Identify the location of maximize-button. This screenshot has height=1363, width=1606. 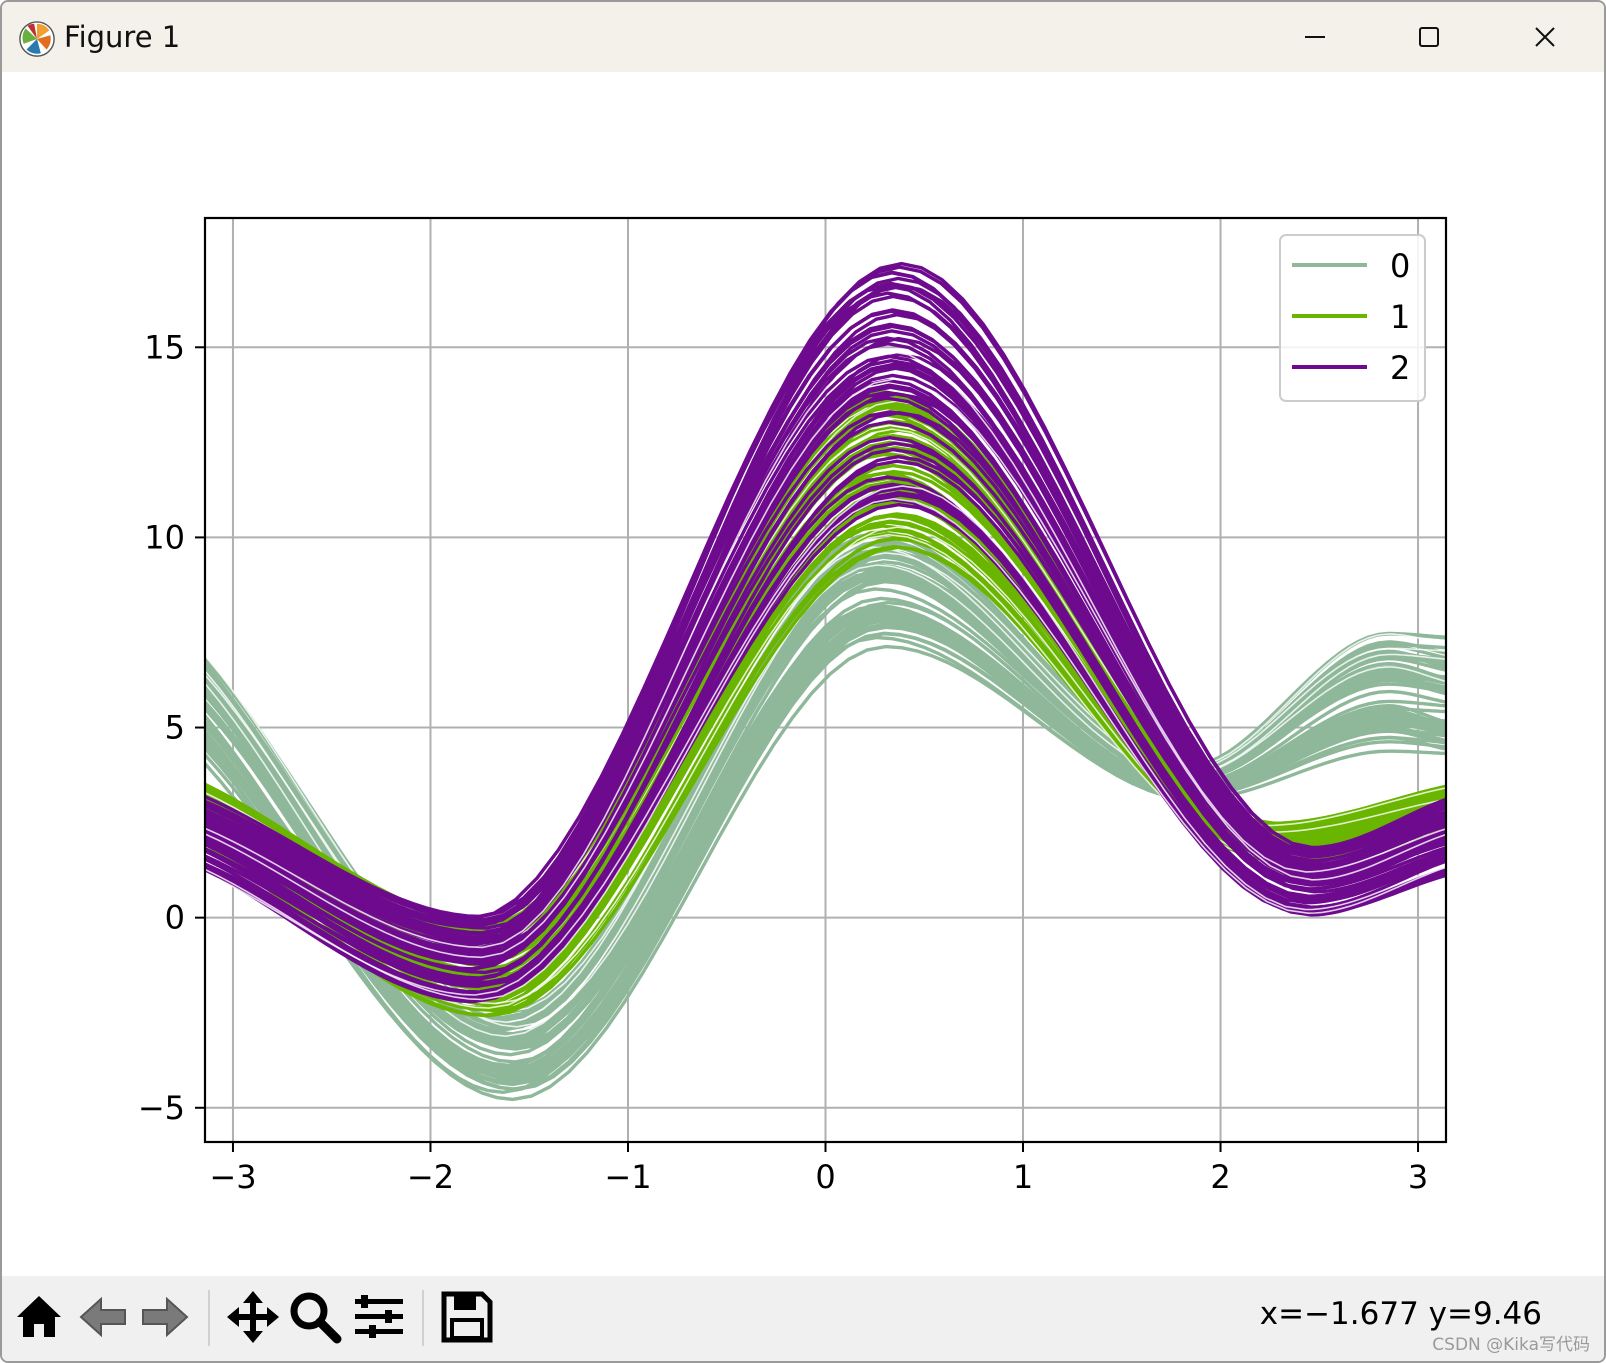
(1429, 37).